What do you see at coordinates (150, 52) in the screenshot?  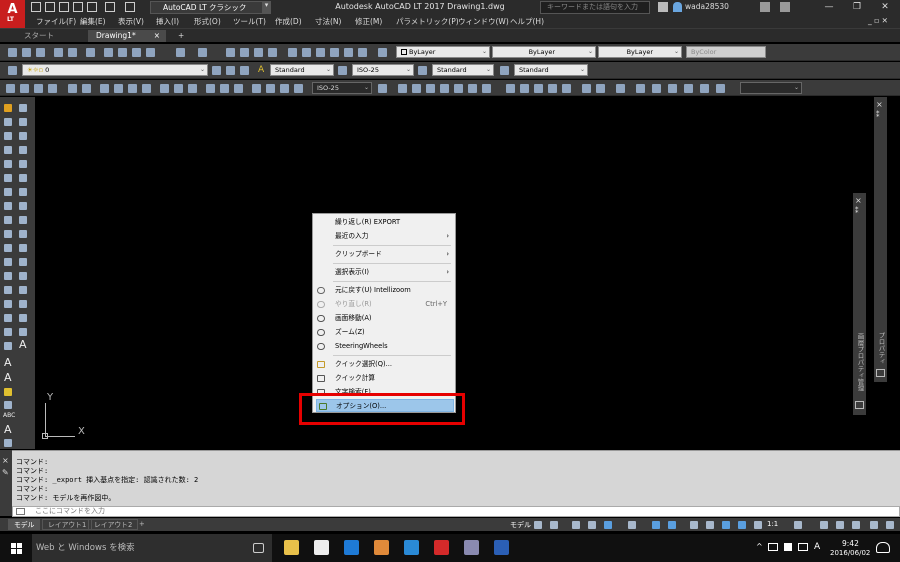 I see `match-properties-icon` at bounding box center [150, 52].